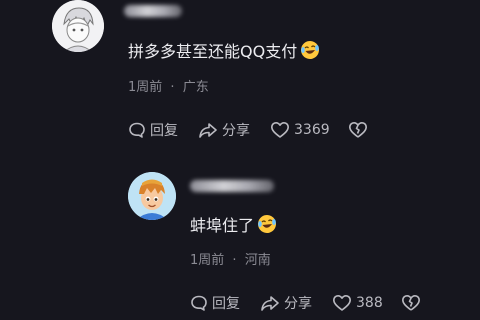 This screenshot has width=480, height=320. Describe the element at coordinates (195, 87) in the screenshot. I see `comment-location: 广东` at that location.